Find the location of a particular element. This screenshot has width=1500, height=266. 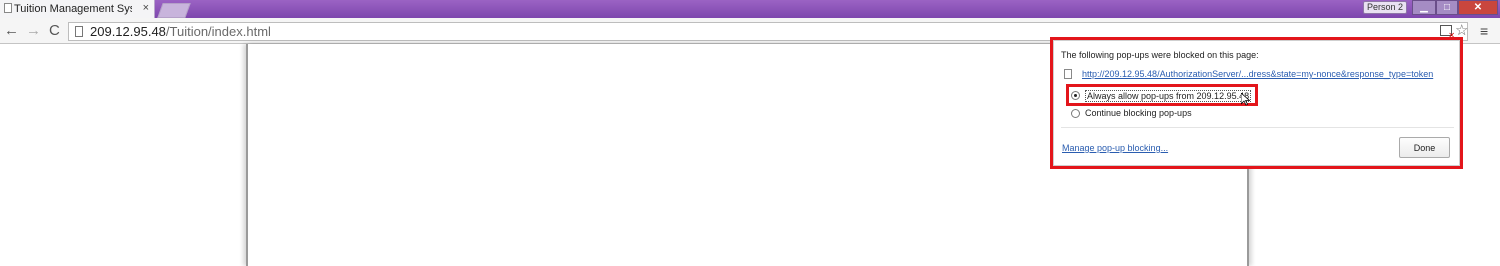

profile-button: Person 2 is located at coordinates (1385, 7).